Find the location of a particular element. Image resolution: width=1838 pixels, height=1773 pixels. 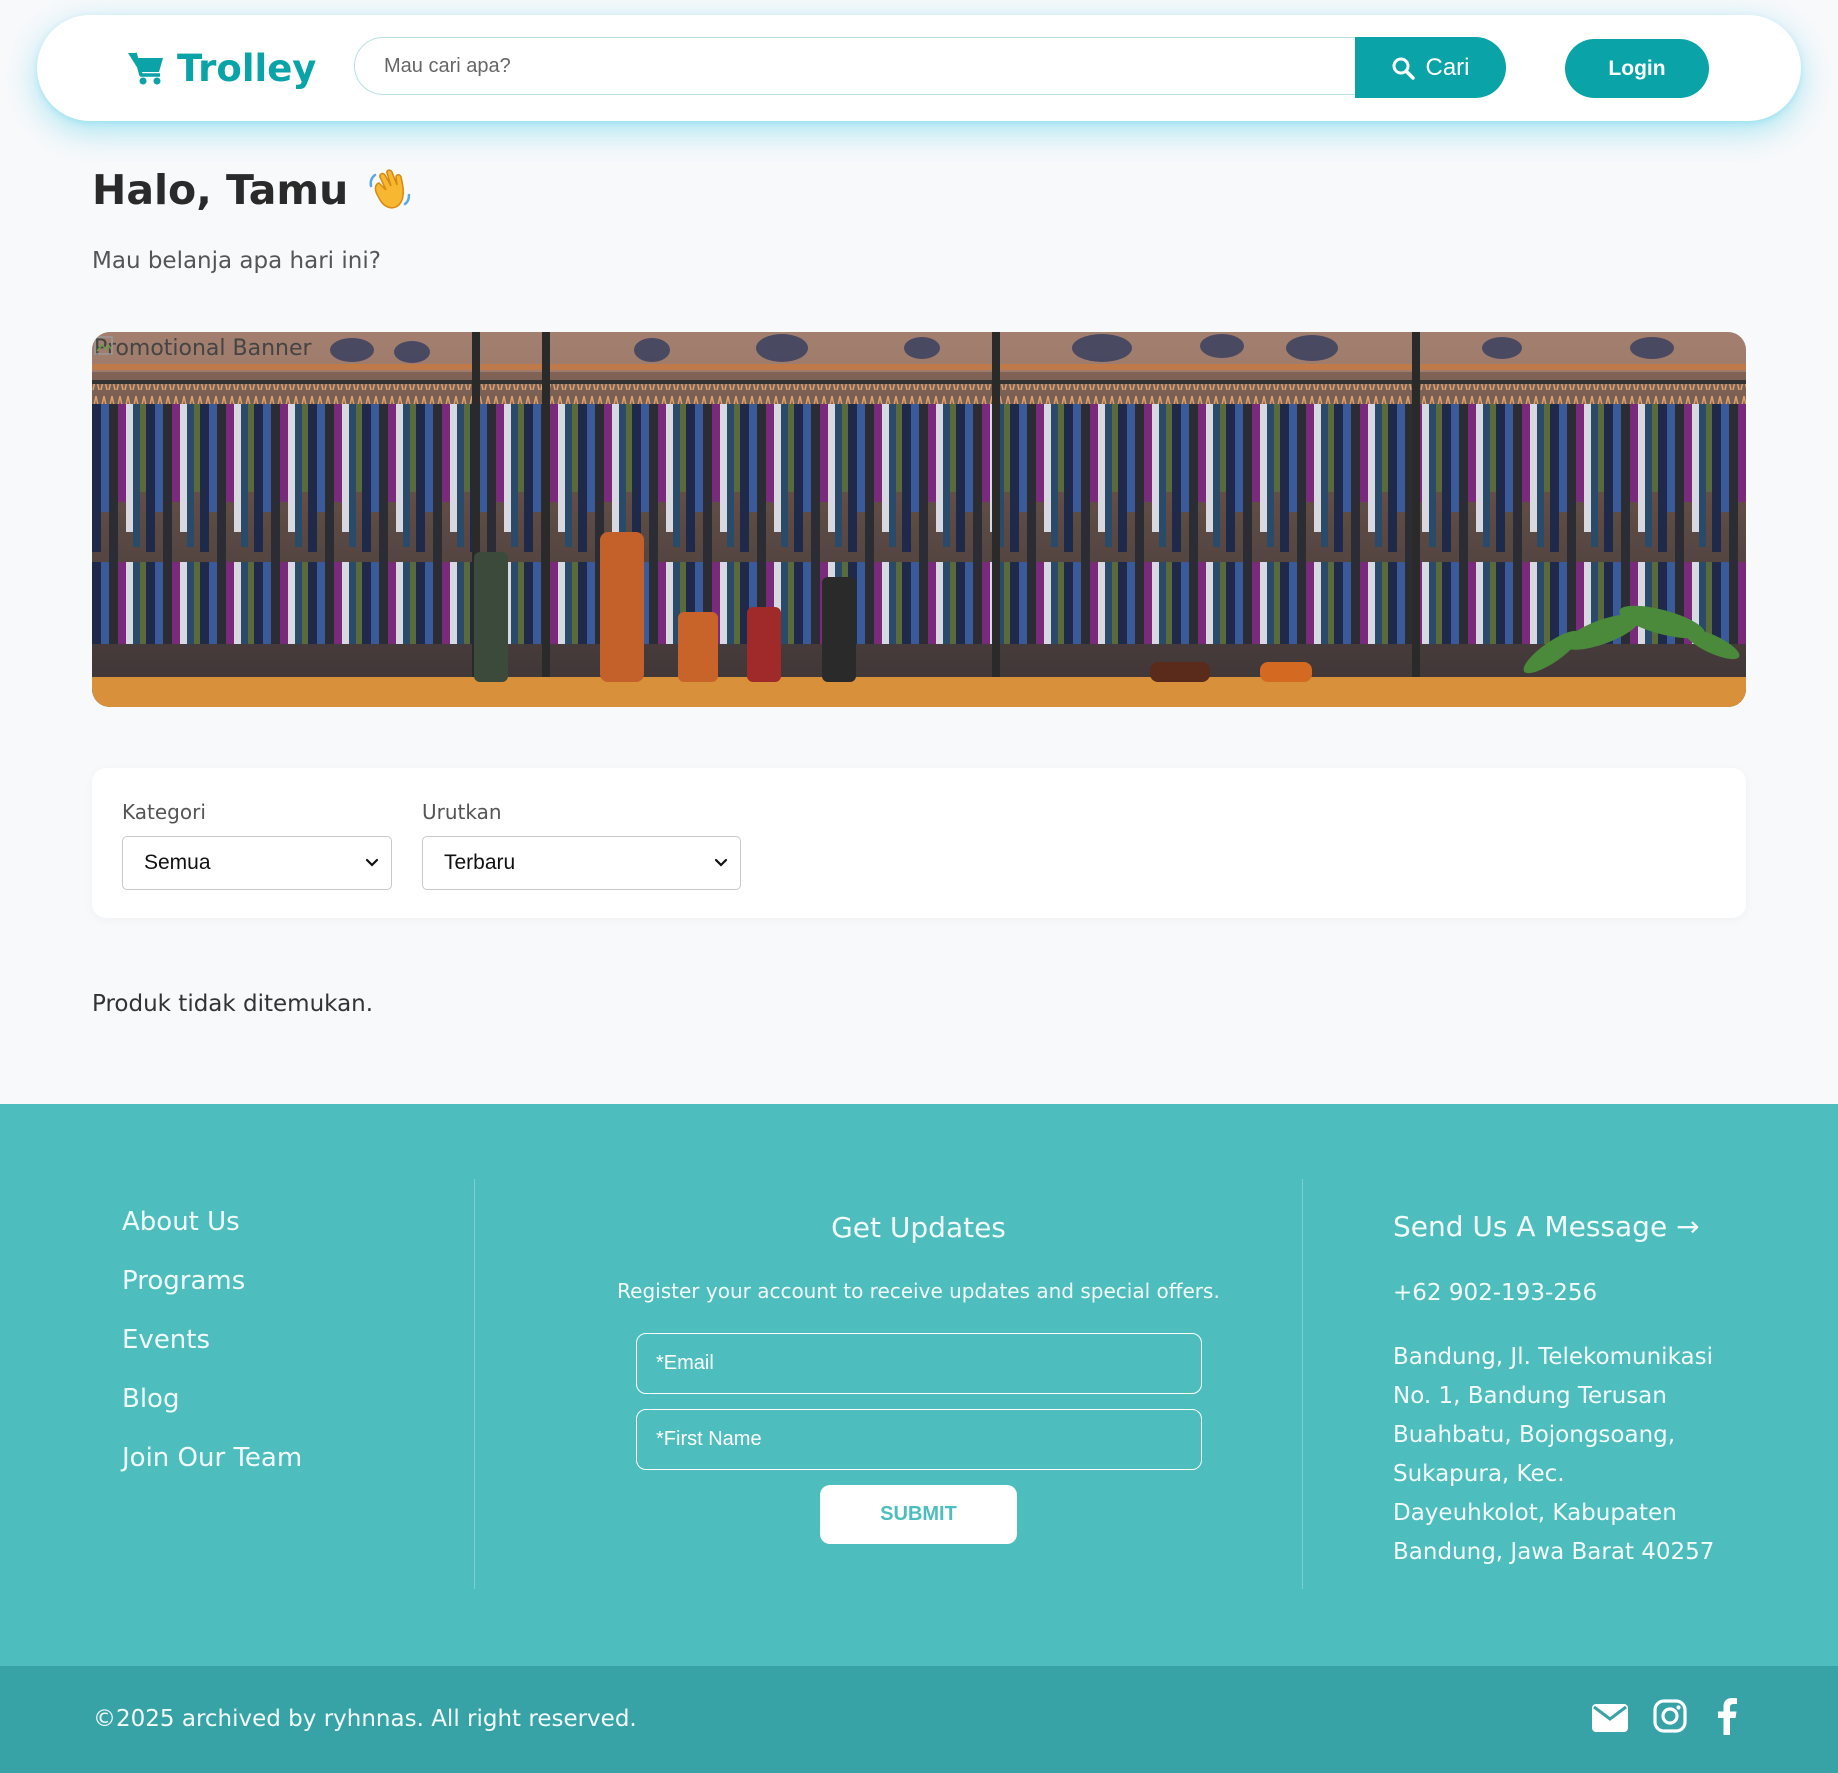

footer-link-programs: Programs is located at coordinates (212, 1292).